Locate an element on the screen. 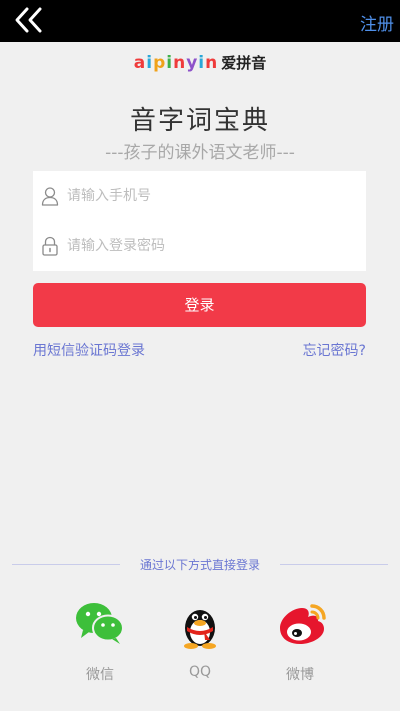 Image resolution: width=400 pixels, height=711 pixels. wechat-login-button: 微信 is located at coordinates (100, 643).